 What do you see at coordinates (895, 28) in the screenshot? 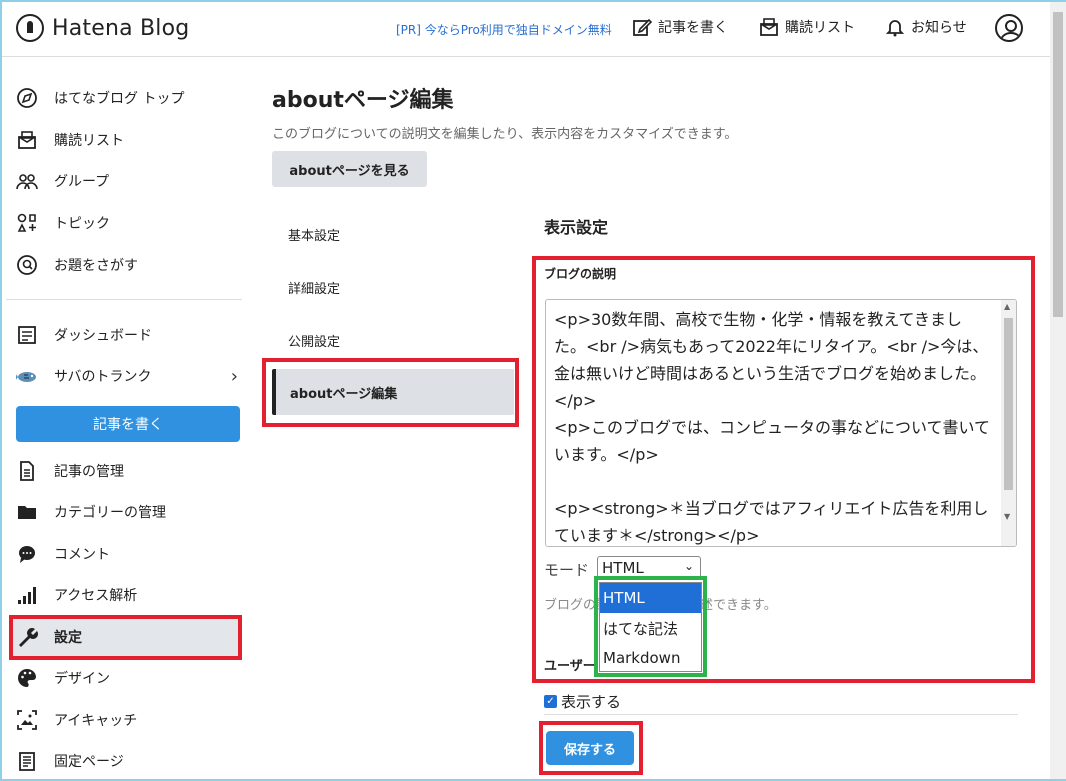
I see `bell-icon` at bounding box center [895, 28].